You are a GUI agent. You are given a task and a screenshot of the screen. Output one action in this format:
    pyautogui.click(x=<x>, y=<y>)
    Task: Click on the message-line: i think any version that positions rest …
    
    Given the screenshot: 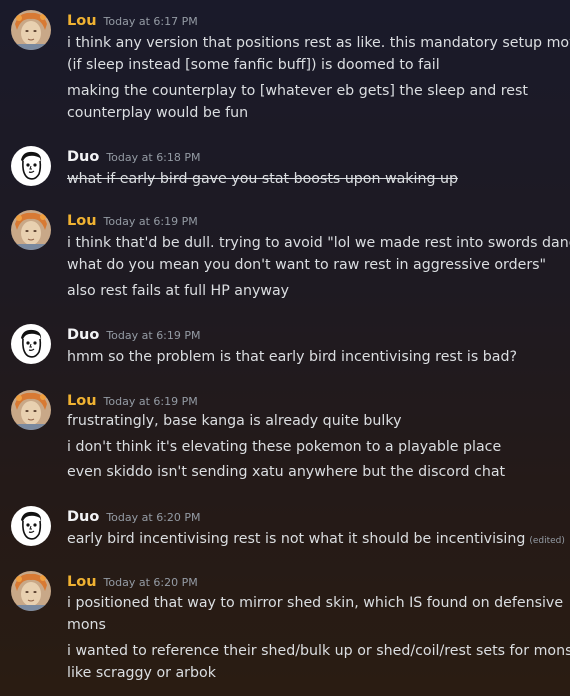 What is the action you would take?
    pyautogui.click(x=318, y=43)
    